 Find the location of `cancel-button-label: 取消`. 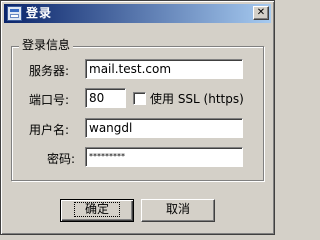

cancel-button-label: 取消 is located at coordinates (177, 209).